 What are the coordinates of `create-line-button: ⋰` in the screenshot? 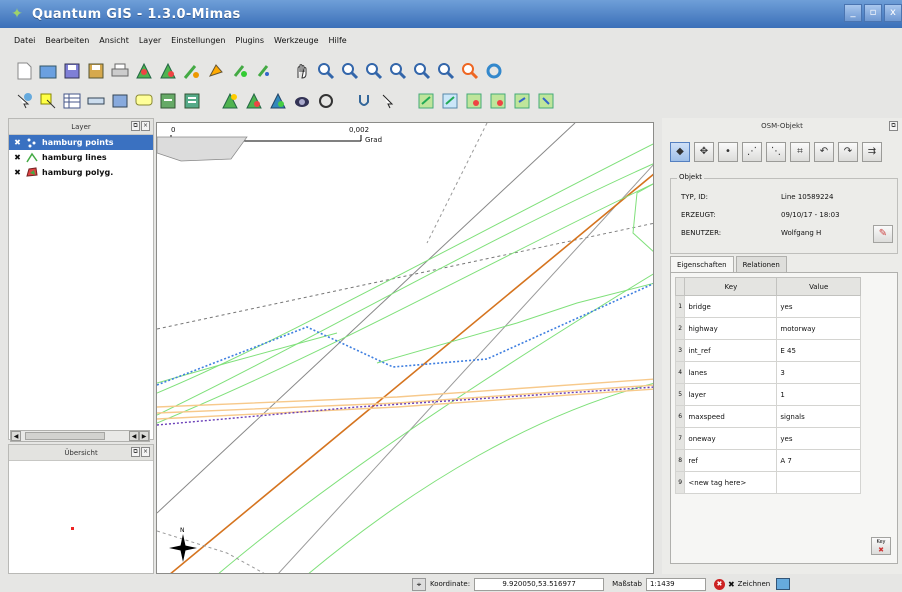 It's located at (752, 152).